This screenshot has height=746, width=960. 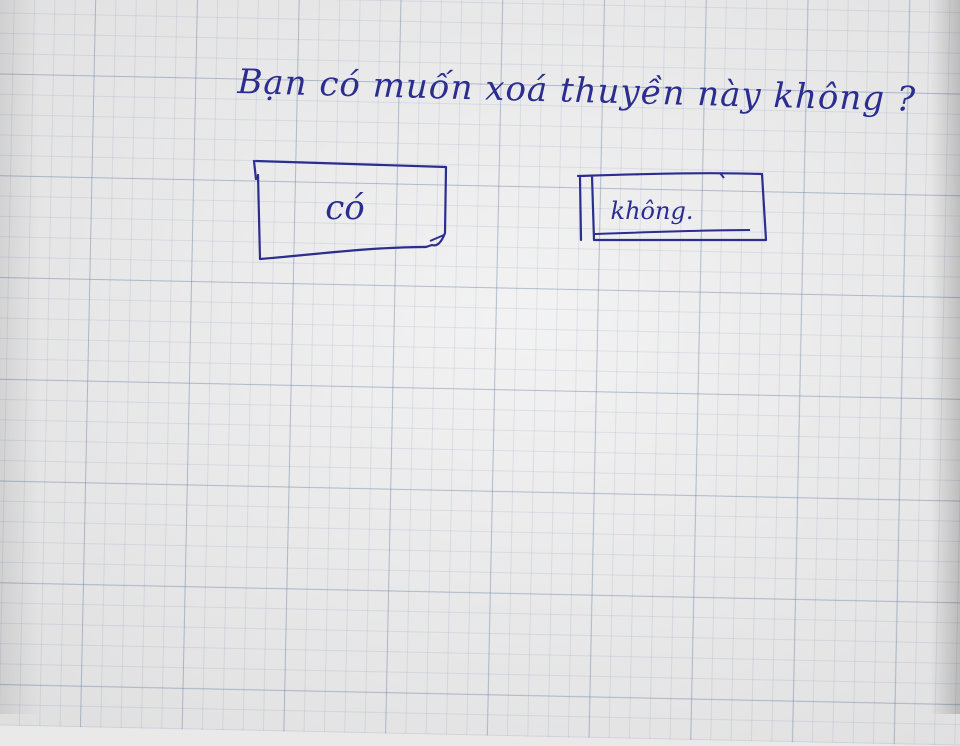 I want to click on yes-button: có, so click(x=350, y=210).